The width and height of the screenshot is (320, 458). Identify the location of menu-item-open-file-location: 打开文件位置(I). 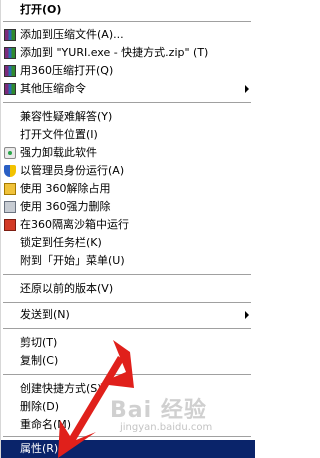
(128, 135).